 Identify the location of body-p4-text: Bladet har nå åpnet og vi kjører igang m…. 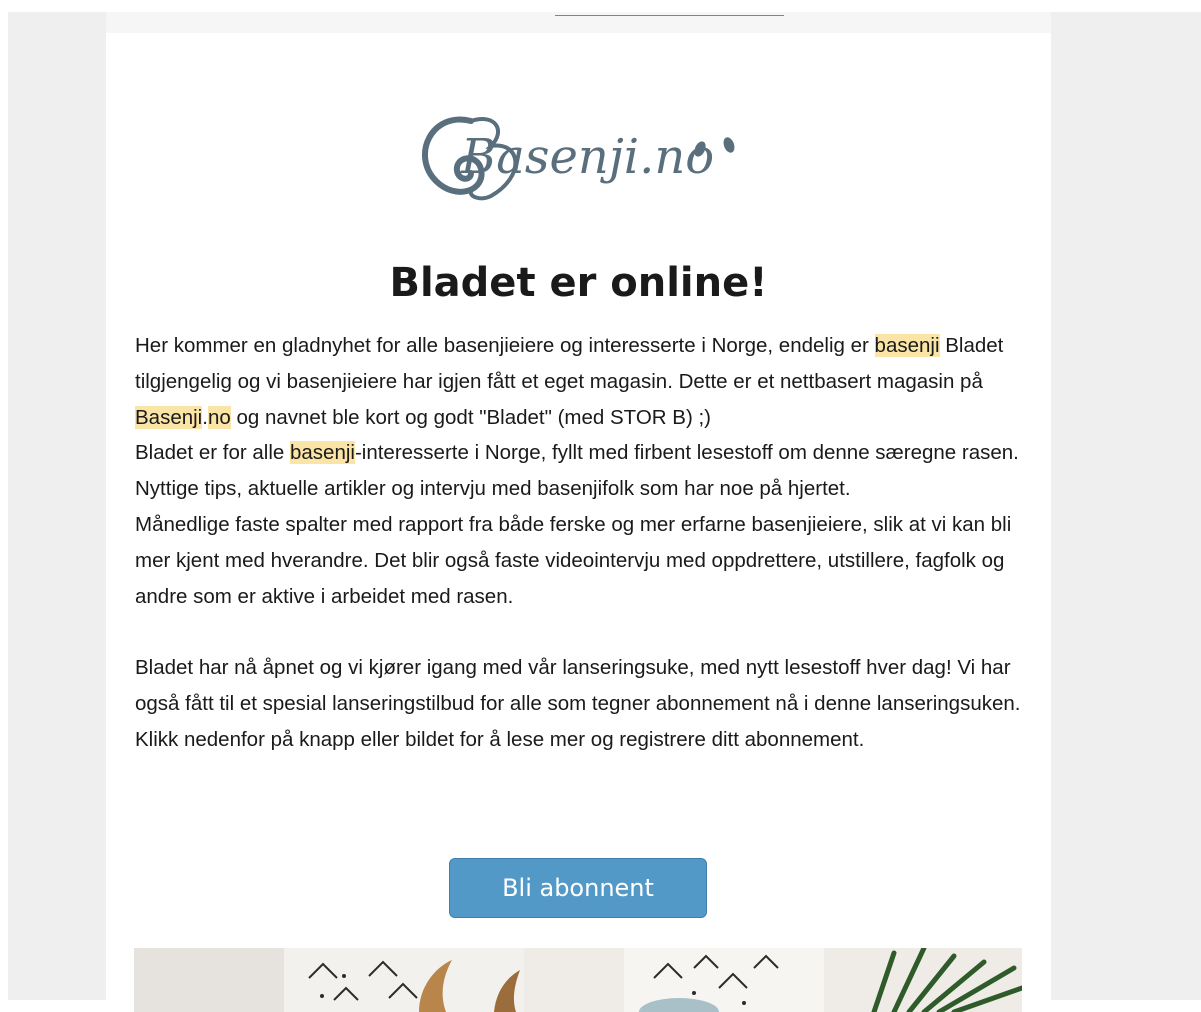
(578, 703).